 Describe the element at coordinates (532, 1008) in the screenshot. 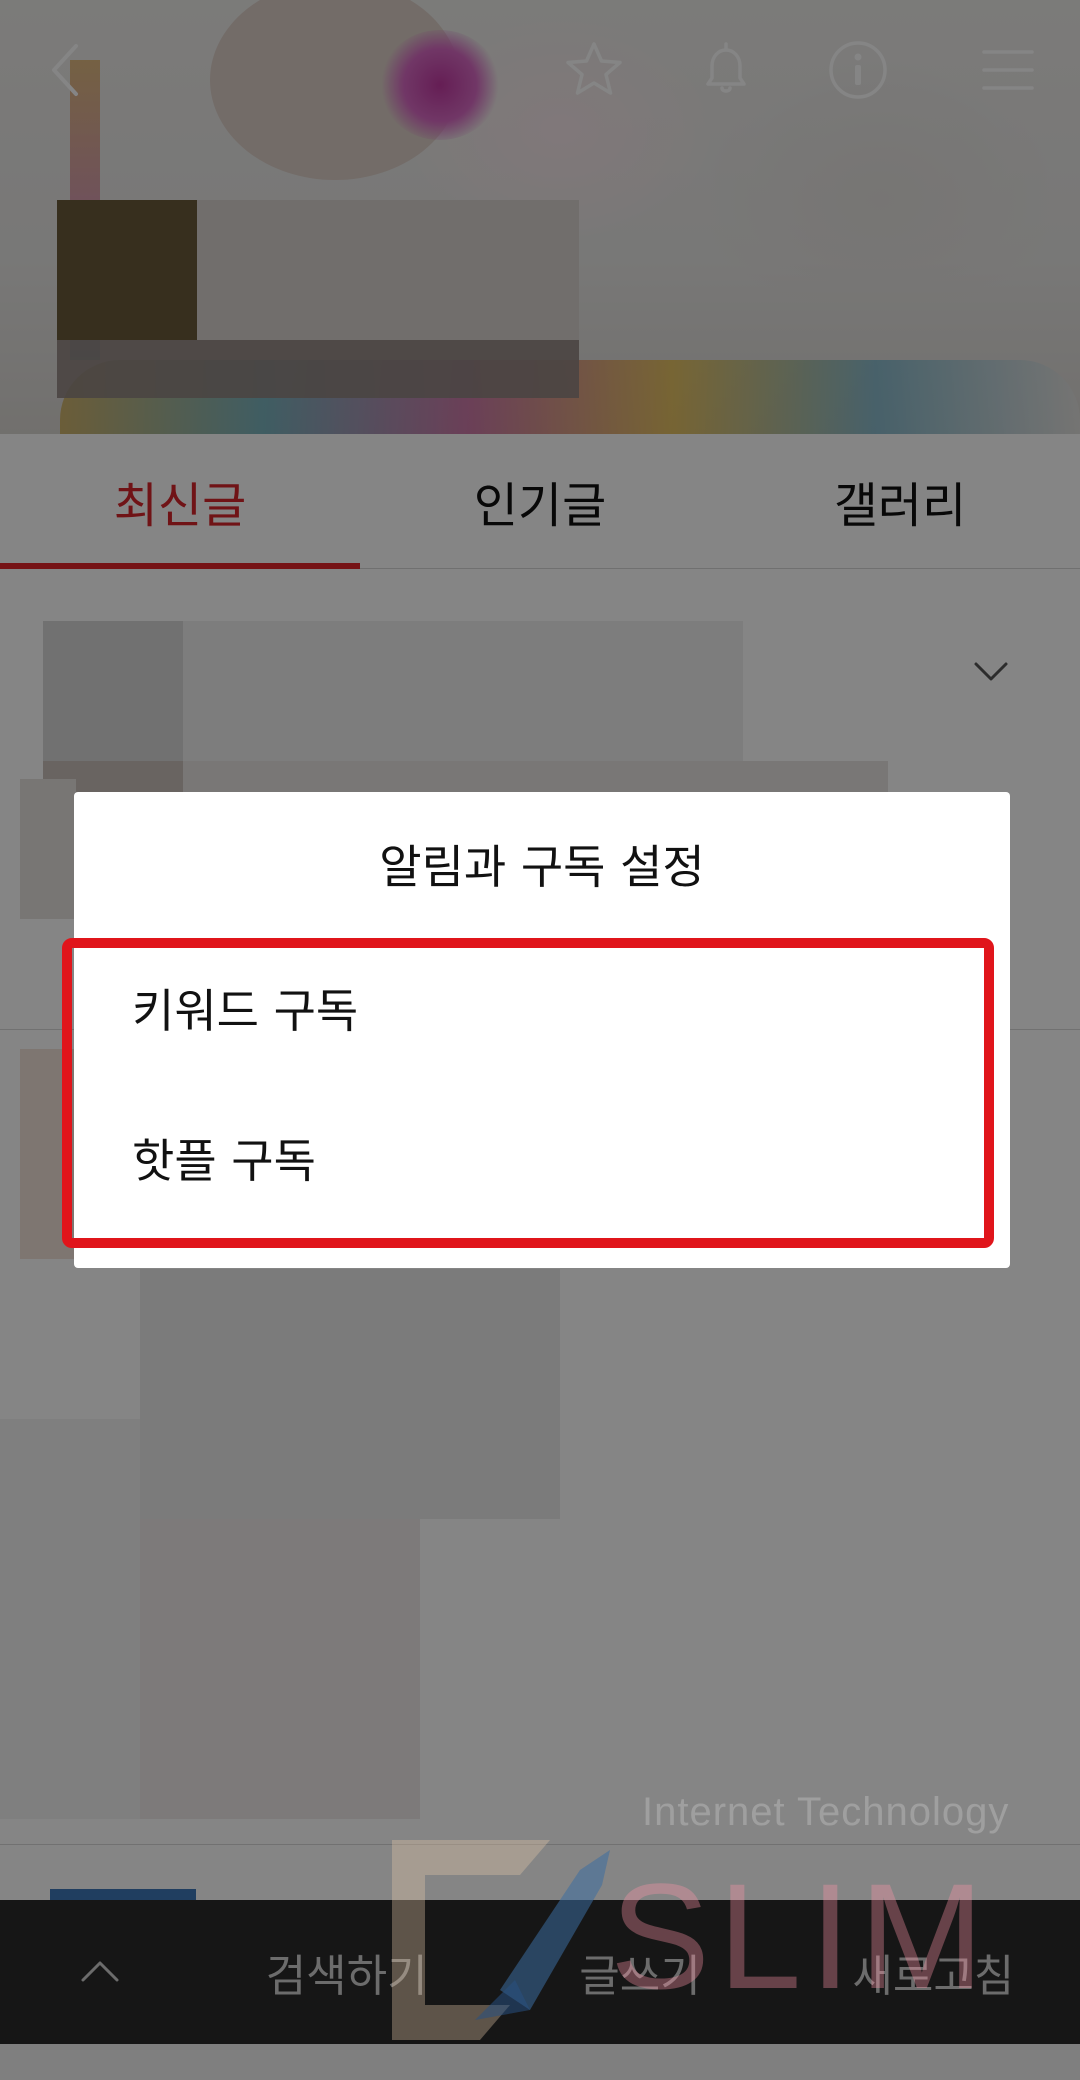

I see `keyword-subscribe-option: 키워드 구독` at that location.